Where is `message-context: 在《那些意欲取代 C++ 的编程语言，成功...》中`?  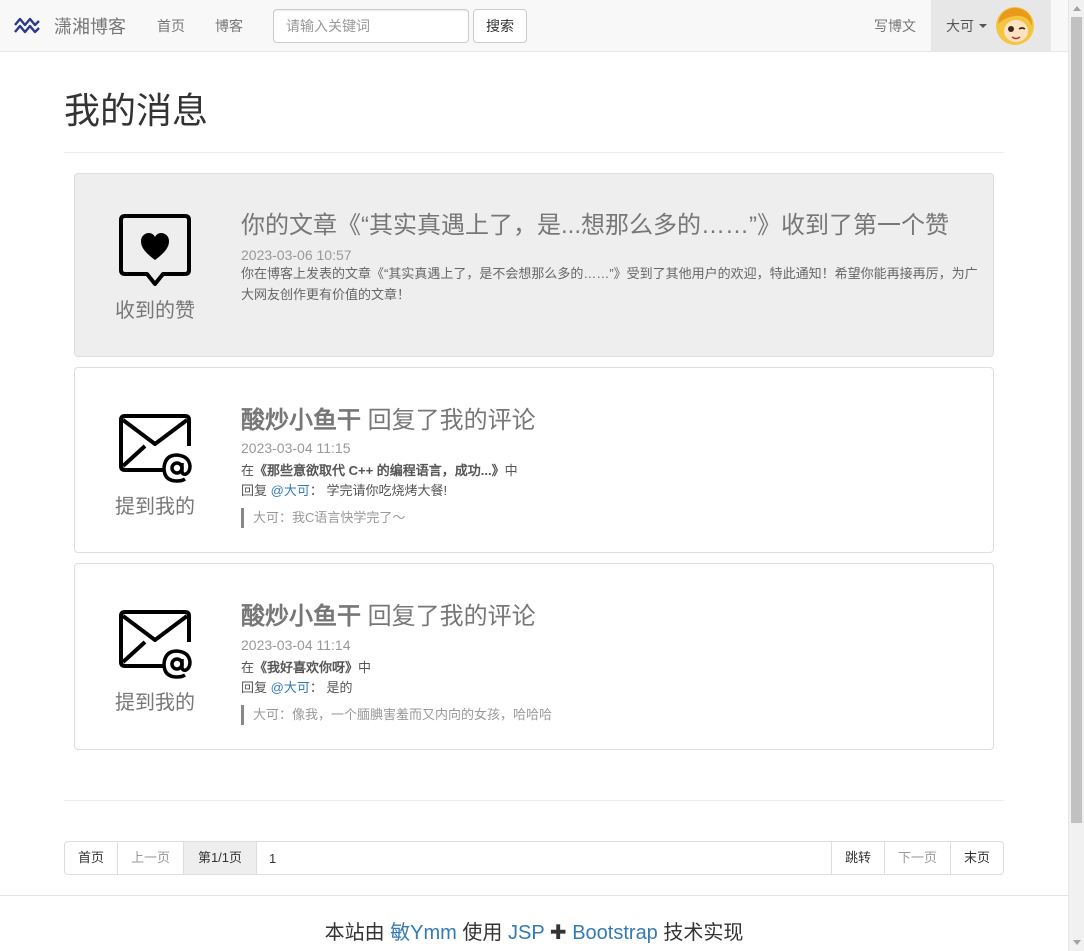 message-context: 在《那些意欲取代 C++ 的编程语言，成功...》中 is located at coordinates (379, 469).